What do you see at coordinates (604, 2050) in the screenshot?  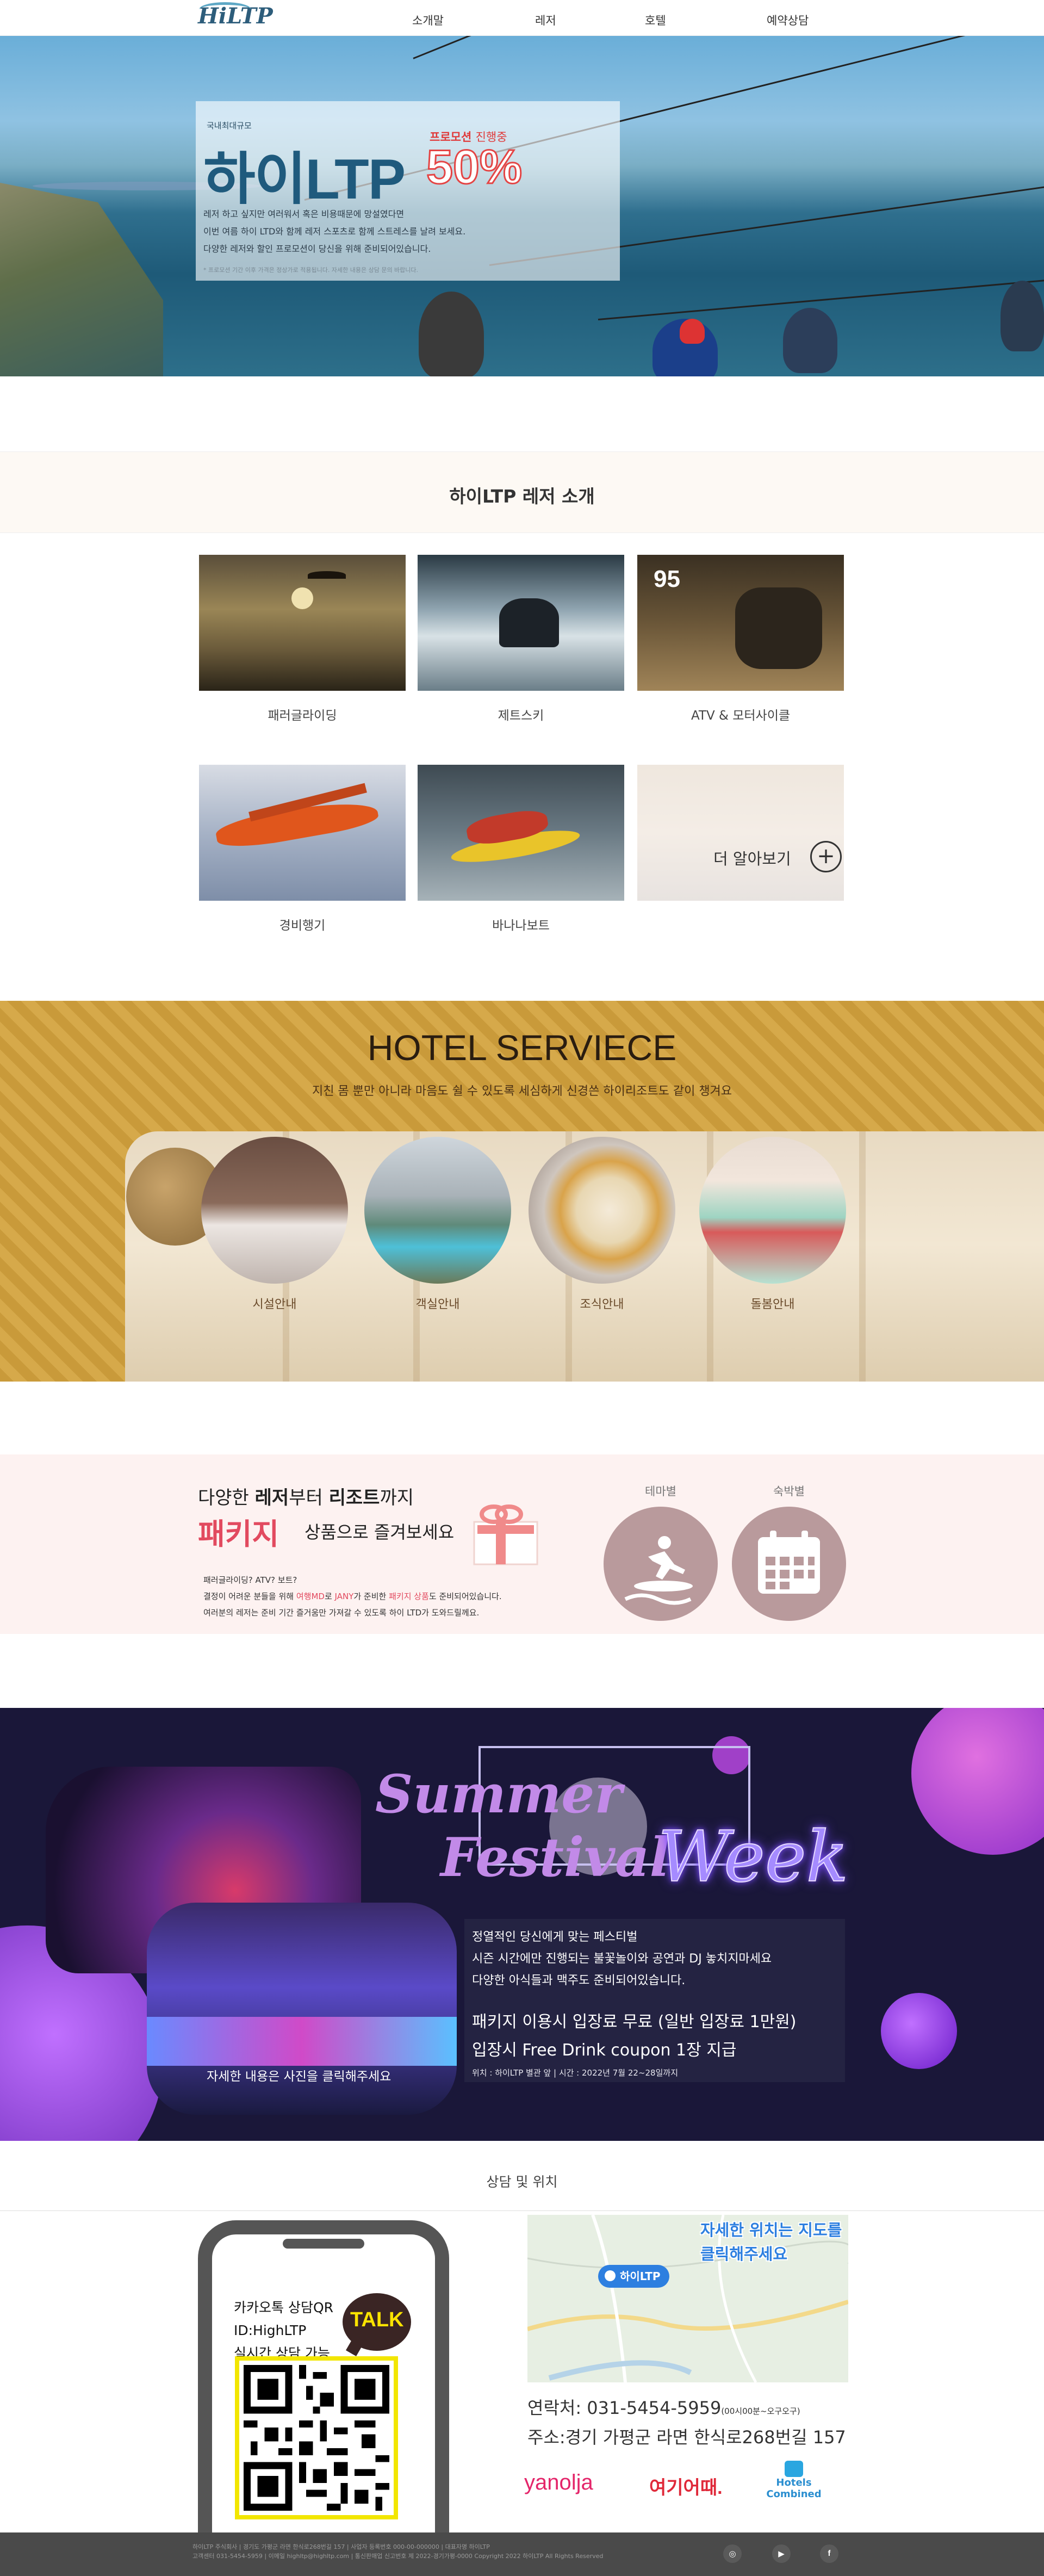 I see `festival-benefit-line: 입장시 Free Drink coupon 1장 지급` at bounding box center [604, 2050].